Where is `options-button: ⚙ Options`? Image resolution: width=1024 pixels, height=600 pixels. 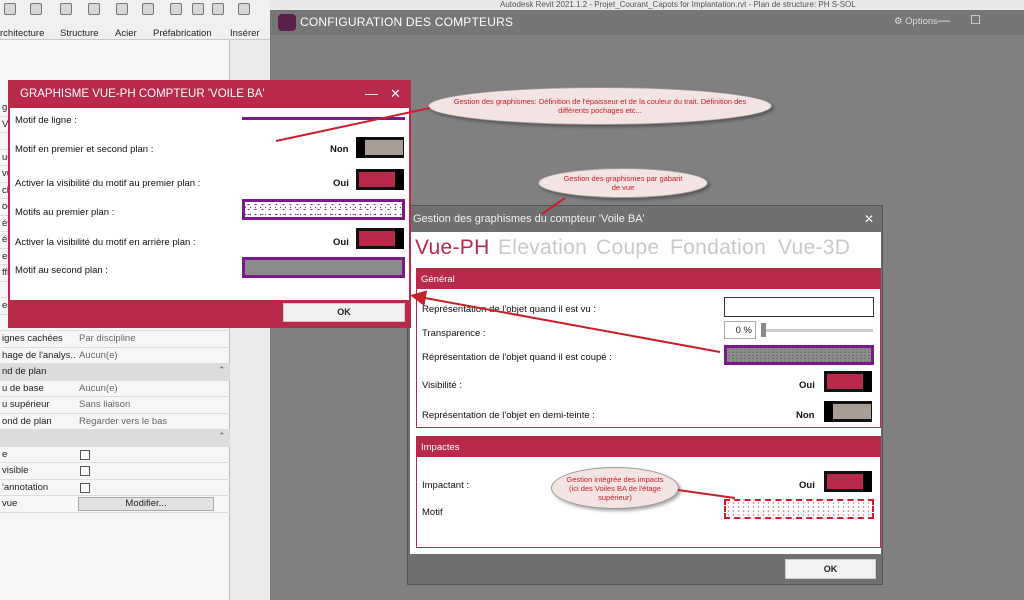 options-button: ⚙ Options is located at coordinates (916, 21).